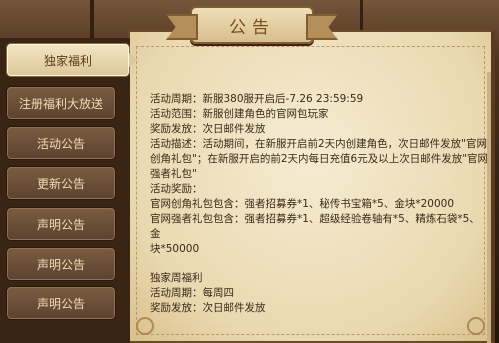 This screenshot has height=343, width=499. Describe the element at coordinates (319, 159) in the screenshot. I see `content-line: 创角礼包"；在新服开启的前2天内每日充值6元及以上次日邮件发放"官网` at that location.